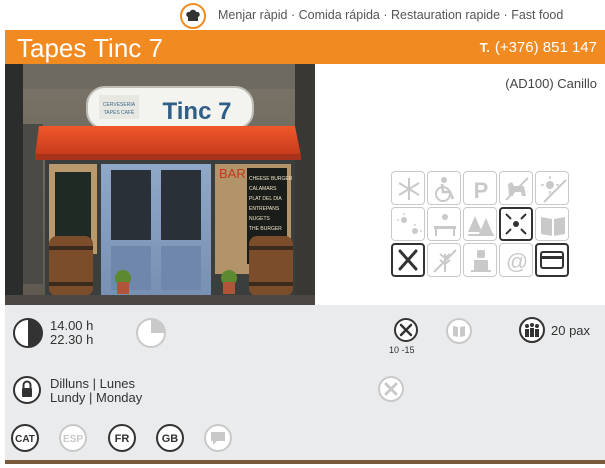 The width and height of the screenshot is (605, 468). I want to click on svg-text: TAPES CAFÈ, so click(119, 112).